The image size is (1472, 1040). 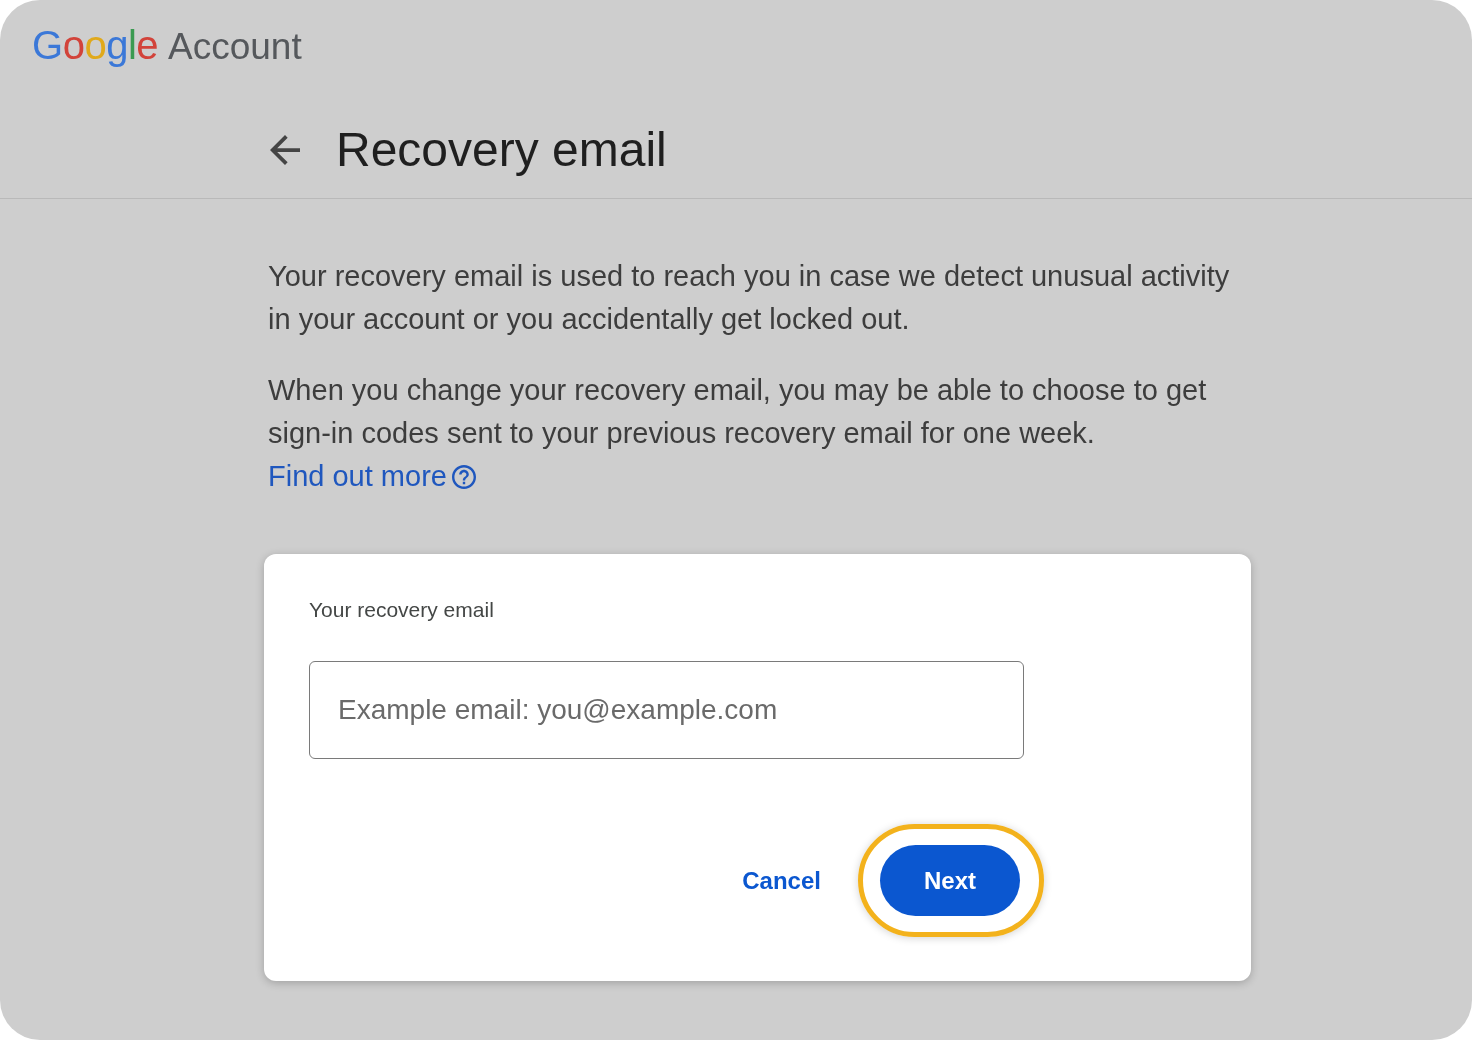 What do you see at coordinates (501, 150) in the screenshot?
I see `page-title: Recovery email` at bounding box center [501, 150].